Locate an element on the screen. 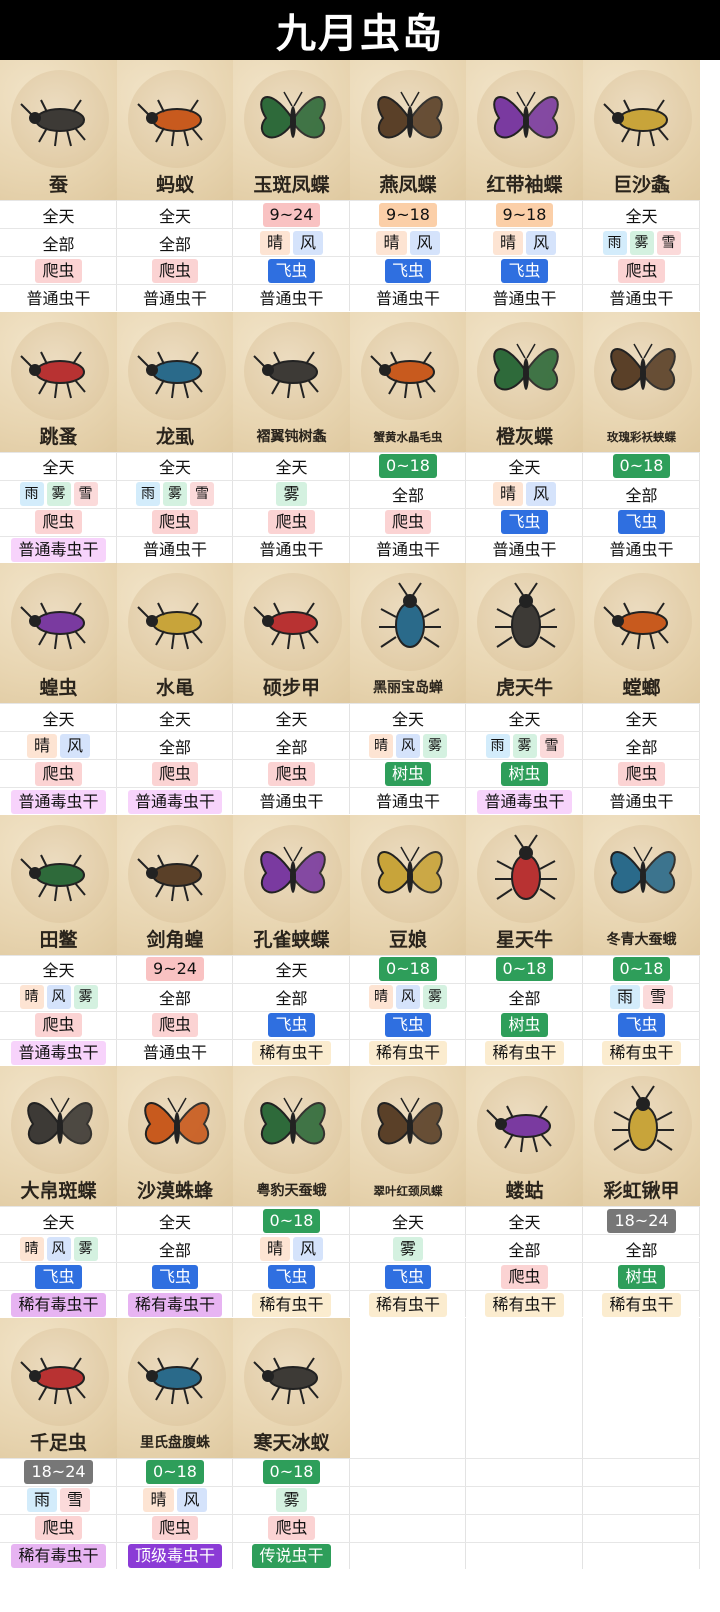  bug-portrait: 玉斑凤蝶 is located at coordinates (291, 130).